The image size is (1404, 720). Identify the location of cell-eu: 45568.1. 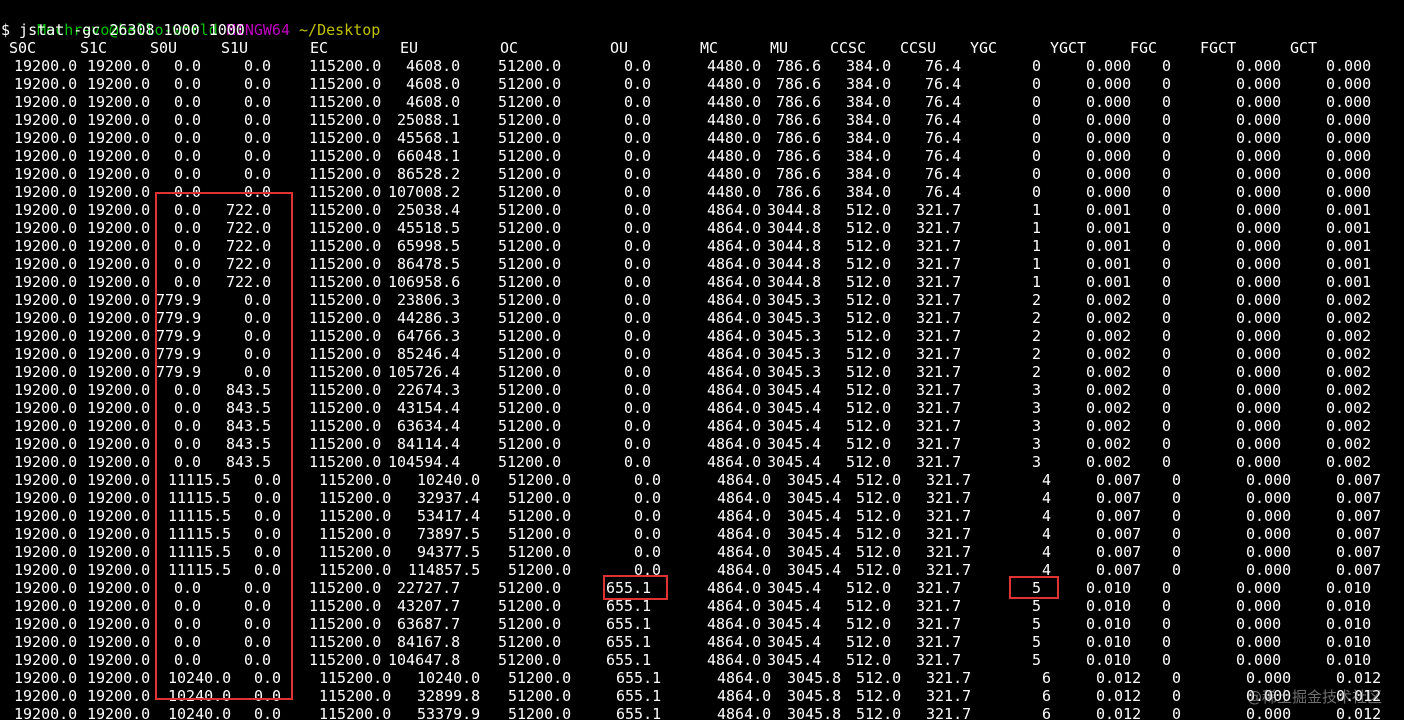
(429, 138).